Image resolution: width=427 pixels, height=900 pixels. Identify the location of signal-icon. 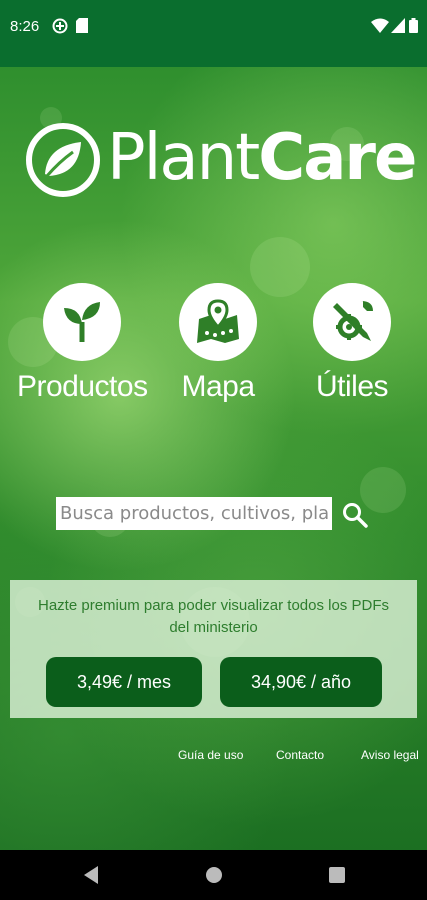
(398, 25).